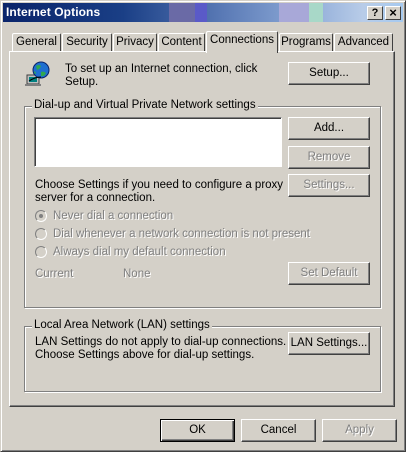 This screenshot has width=406, height=452. I want to click on lan-settings-group-label: Local Area Network (LAN) settings, so click(122, 325).